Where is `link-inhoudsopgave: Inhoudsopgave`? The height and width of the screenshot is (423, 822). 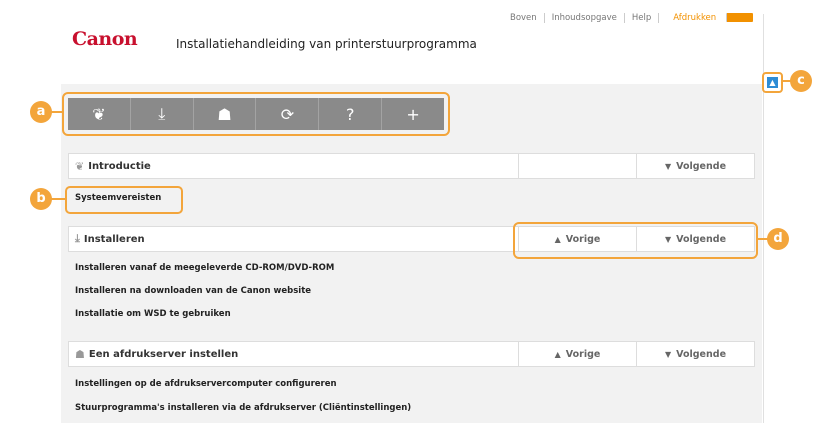
link-inhoudsopgave: Inhoudsopgave is located at coordinates (583, 18).